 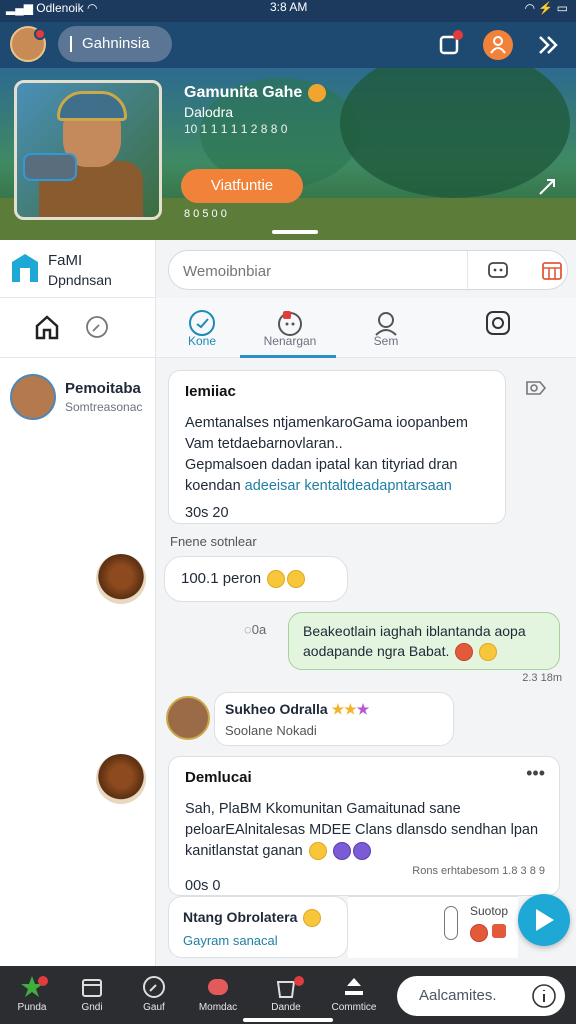 I want to click on tab-home: Kone, so click(x=202, y=330).